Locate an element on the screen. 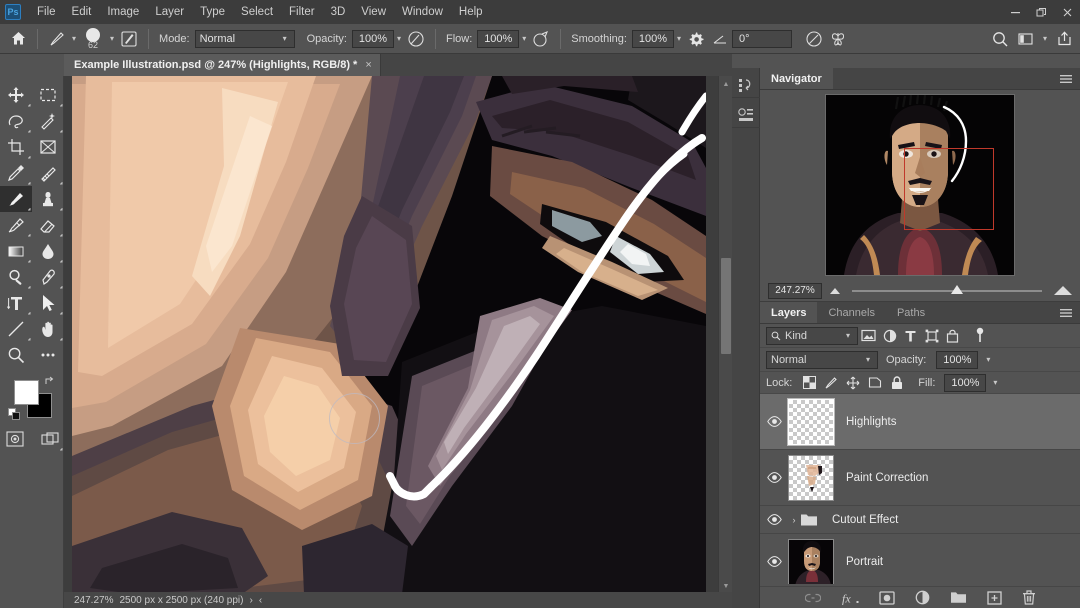  menu-select: Select is located at coordinates (257, 12).